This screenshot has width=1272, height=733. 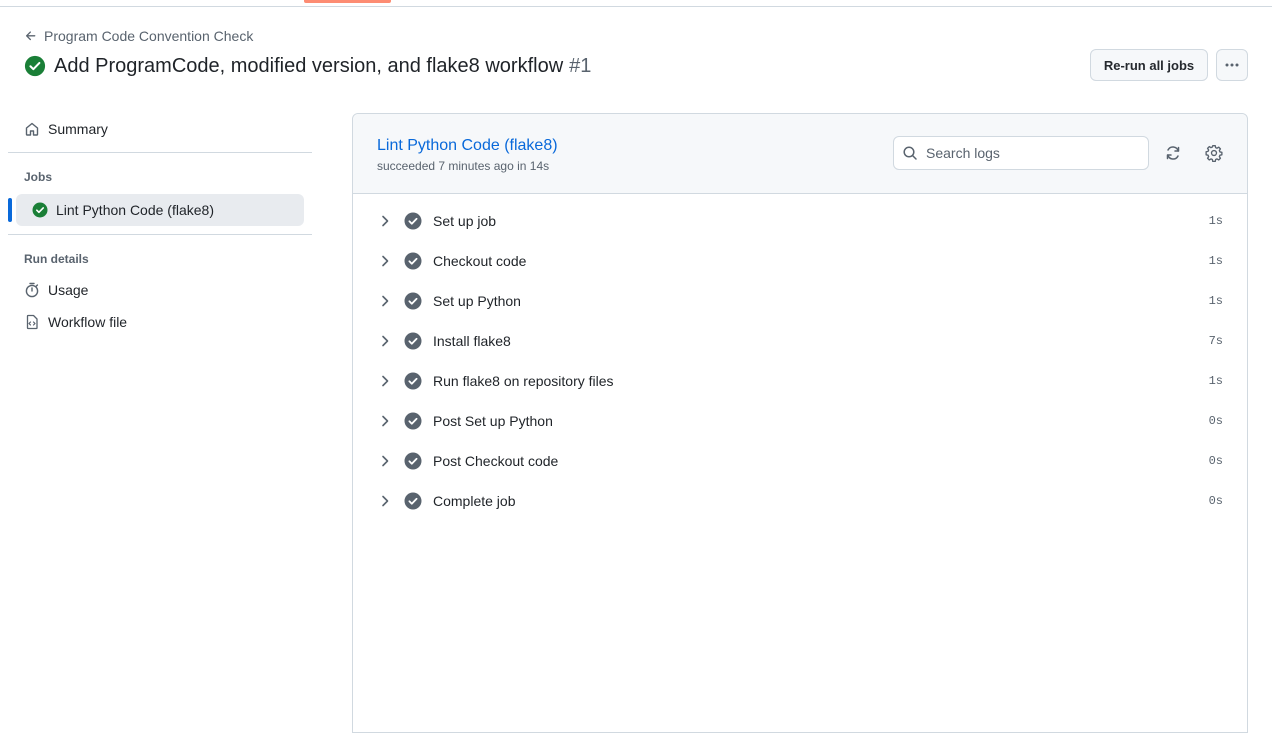 I want to click on step-name: Complete job, so click(x=474, y=501).